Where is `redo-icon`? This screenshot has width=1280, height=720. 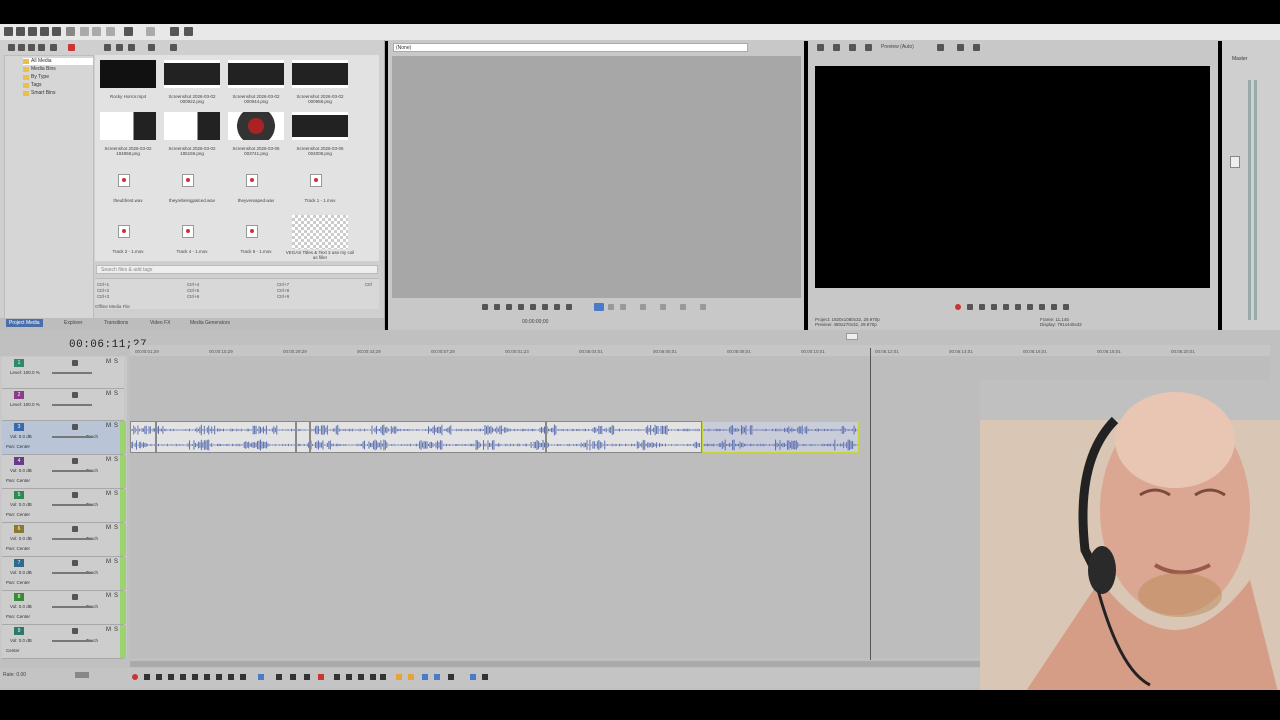 redo-icon is located at coordinates (150, 31).